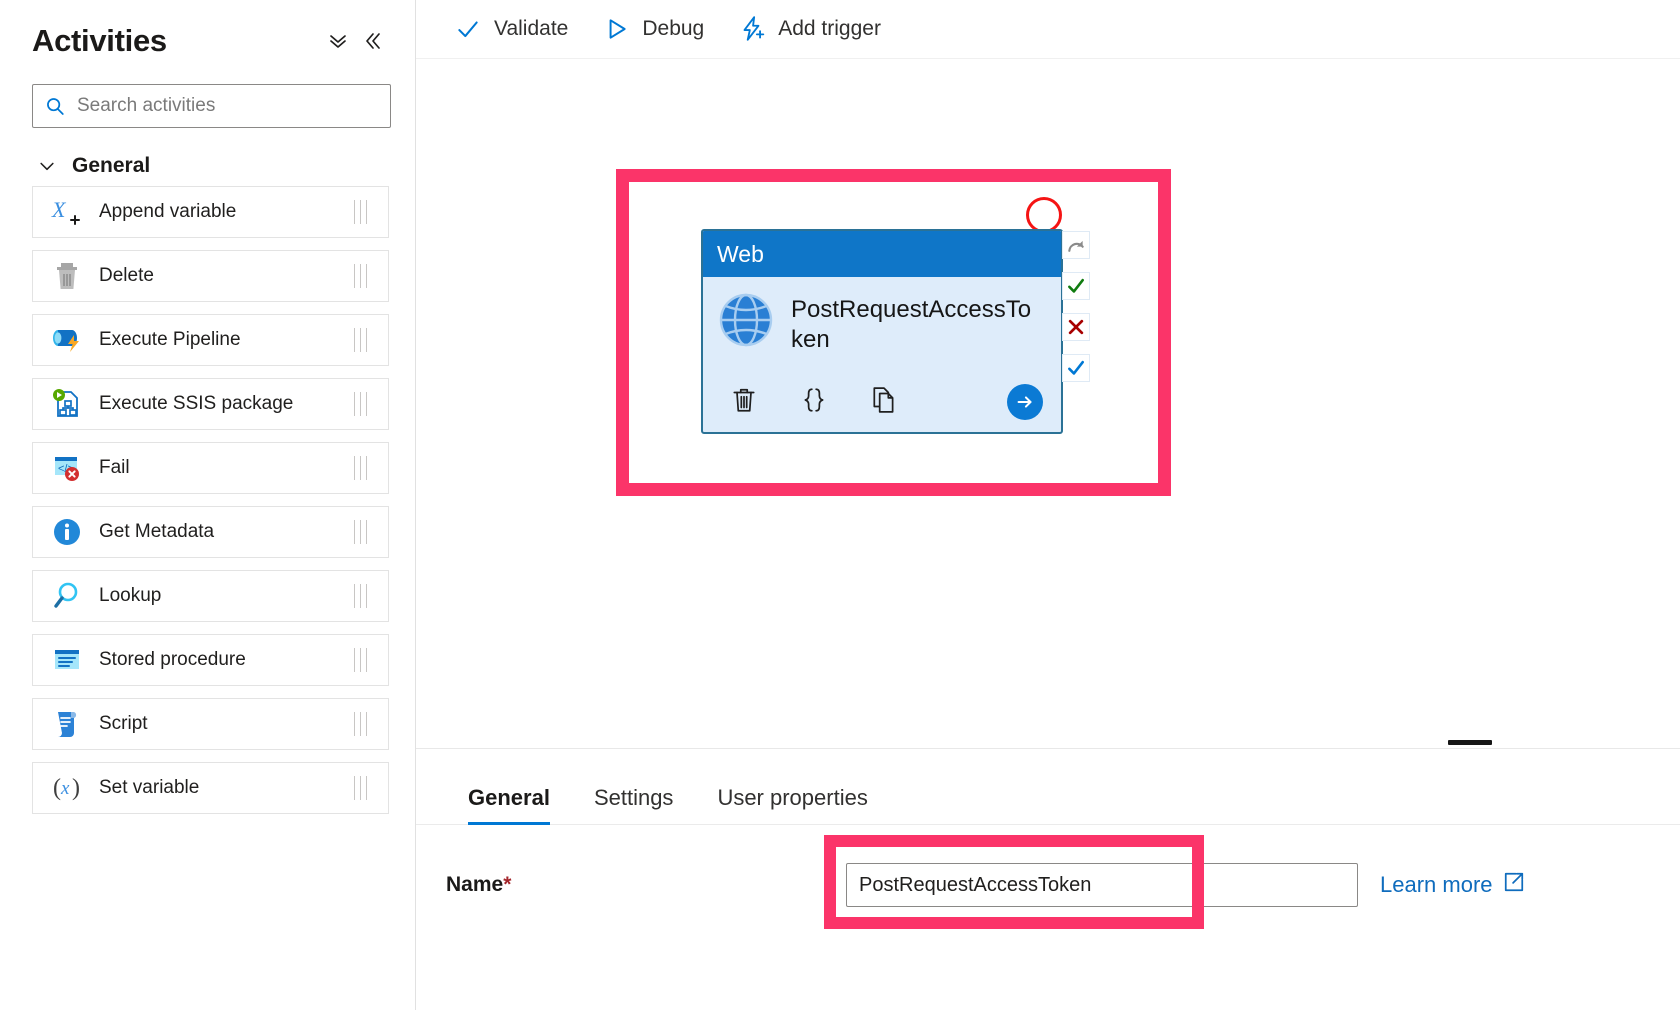 Image resolution: width=1680 pixels, height=1010 pixels. I want to click on validate-button: Validate, so click(511, 29).